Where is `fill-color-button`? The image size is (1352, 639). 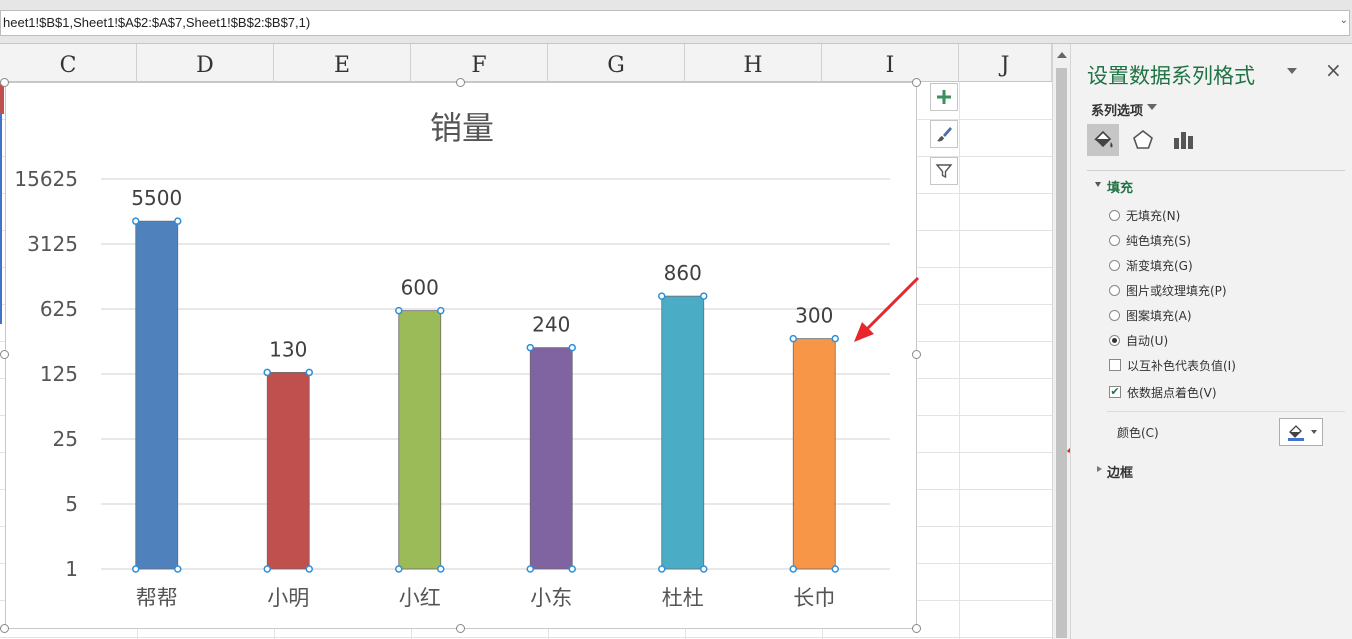
fill-color-button is located at coordinates (1301, 432).